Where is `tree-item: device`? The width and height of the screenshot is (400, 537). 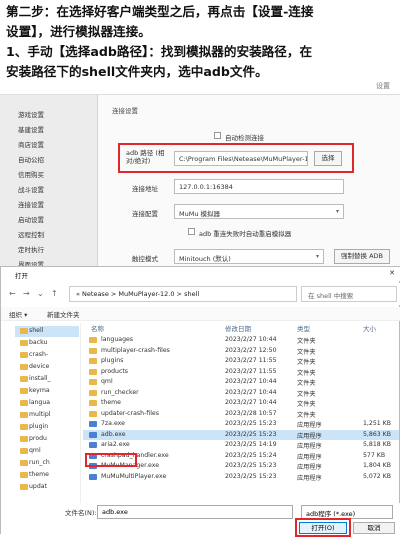
tree-item: device is located at coordinates (52, 366).